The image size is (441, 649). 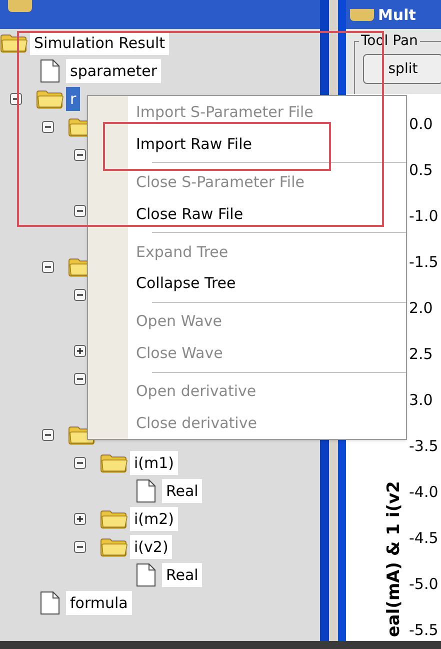 What do you see at coordinates (423, 262) in the screenshot?
I see `tick-label: -1.5` at bounding box center [423, 262].